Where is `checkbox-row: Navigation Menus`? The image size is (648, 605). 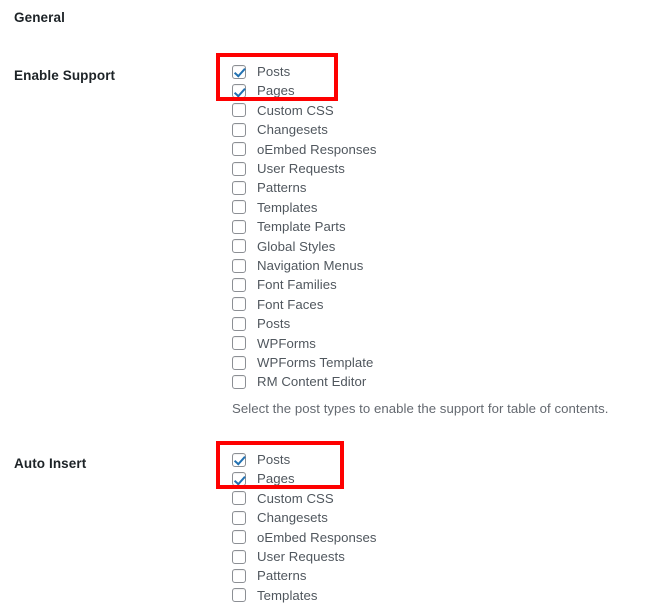 checkbox-row: Navigation Menus is located at coordinates (304, 265).